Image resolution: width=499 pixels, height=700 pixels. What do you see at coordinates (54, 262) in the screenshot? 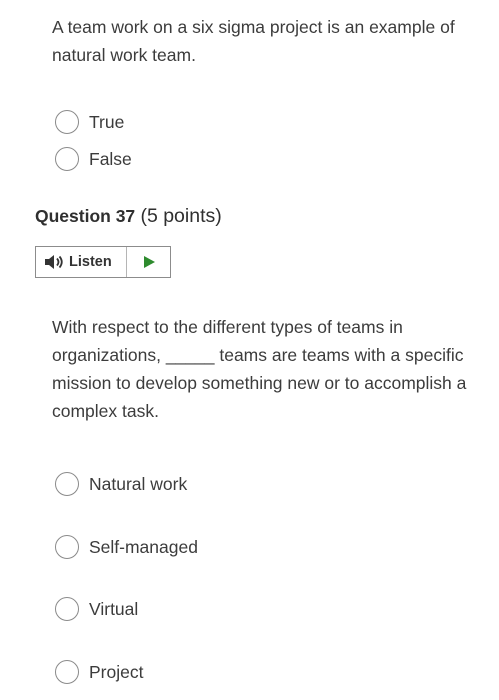
I see `speaker-icon` at bounding box center [54, 262].